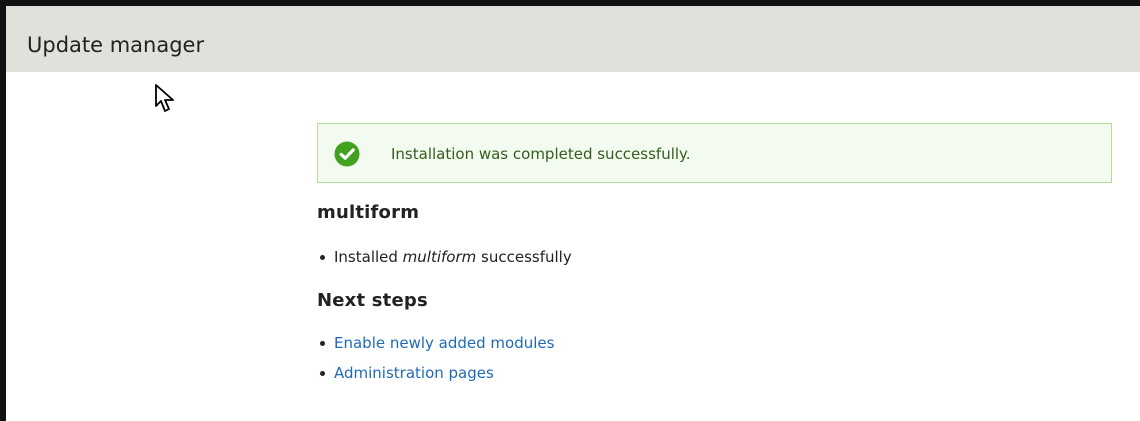 This screenshot has height=421, width=1140. I want to click on next-steps-heading: Next steps, so click(372, 300).